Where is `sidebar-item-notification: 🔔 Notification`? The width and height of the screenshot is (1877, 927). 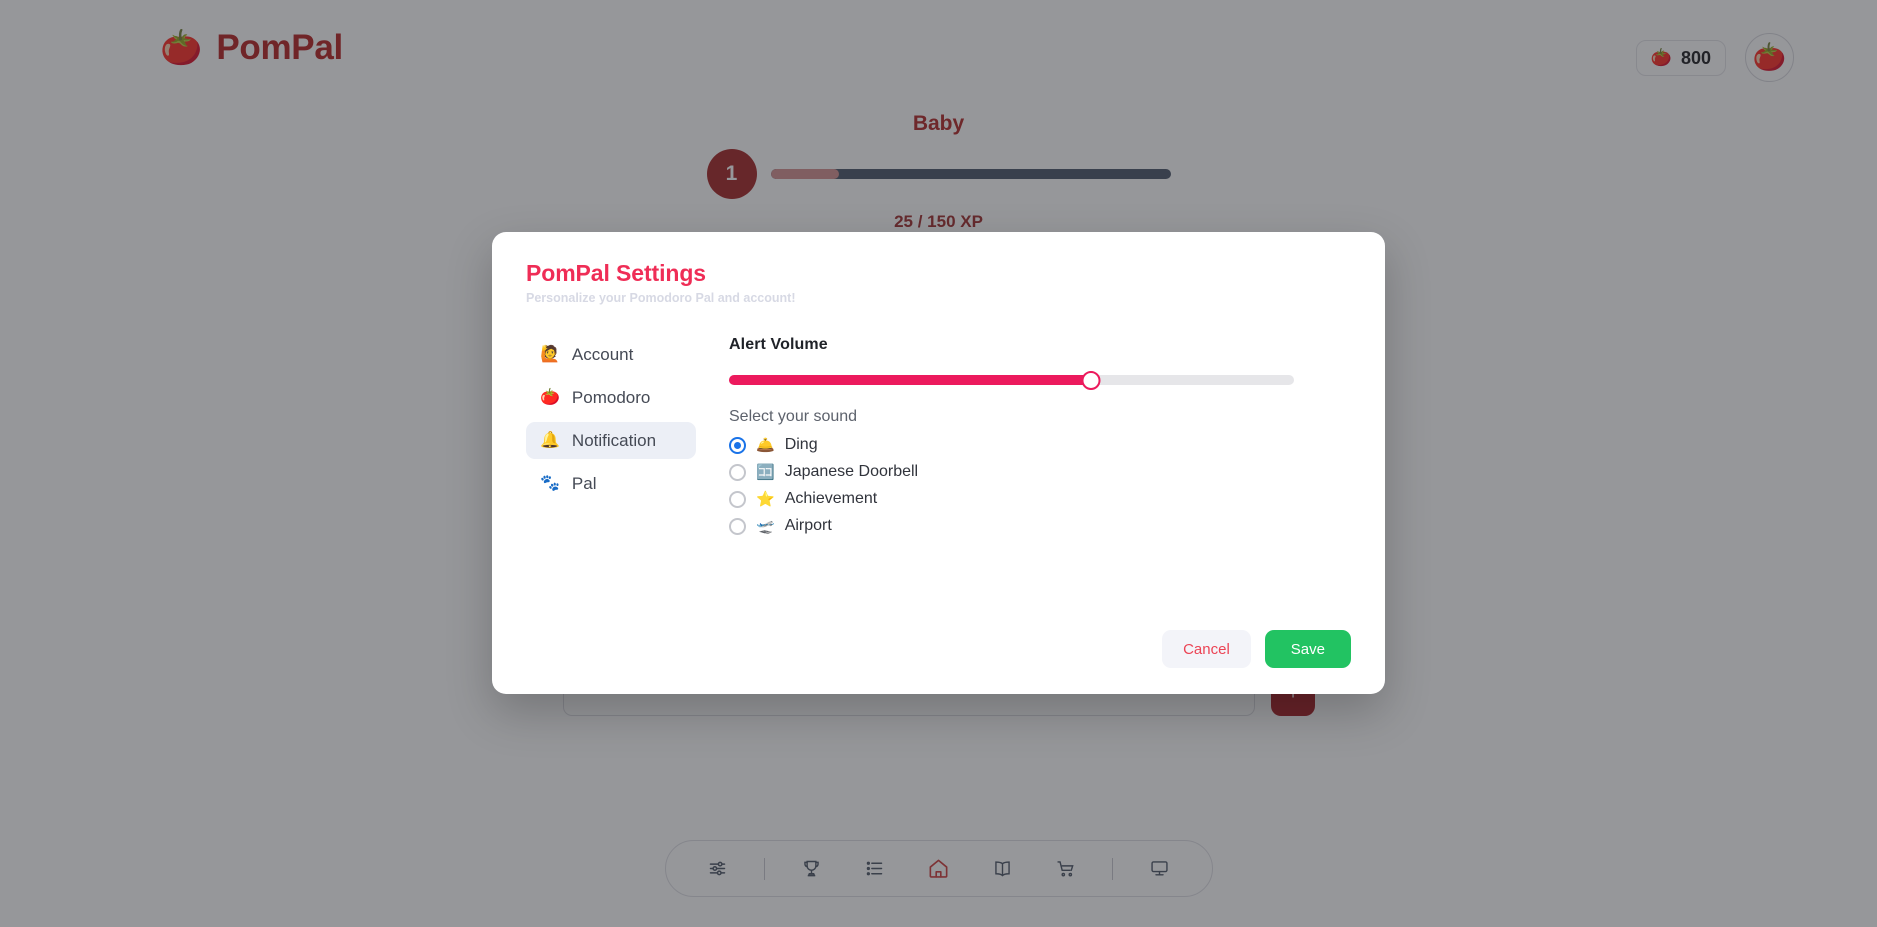 sidebar-item-notification: 🔔 Notification is located at coordinates (611, 440).